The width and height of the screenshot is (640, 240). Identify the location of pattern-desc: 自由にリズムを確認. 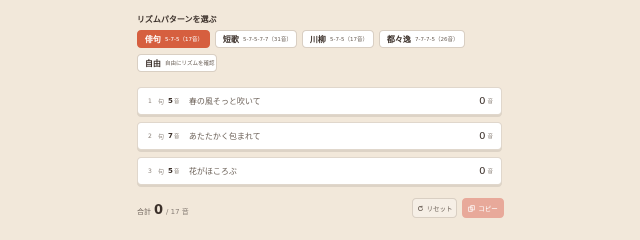
(190, 64).